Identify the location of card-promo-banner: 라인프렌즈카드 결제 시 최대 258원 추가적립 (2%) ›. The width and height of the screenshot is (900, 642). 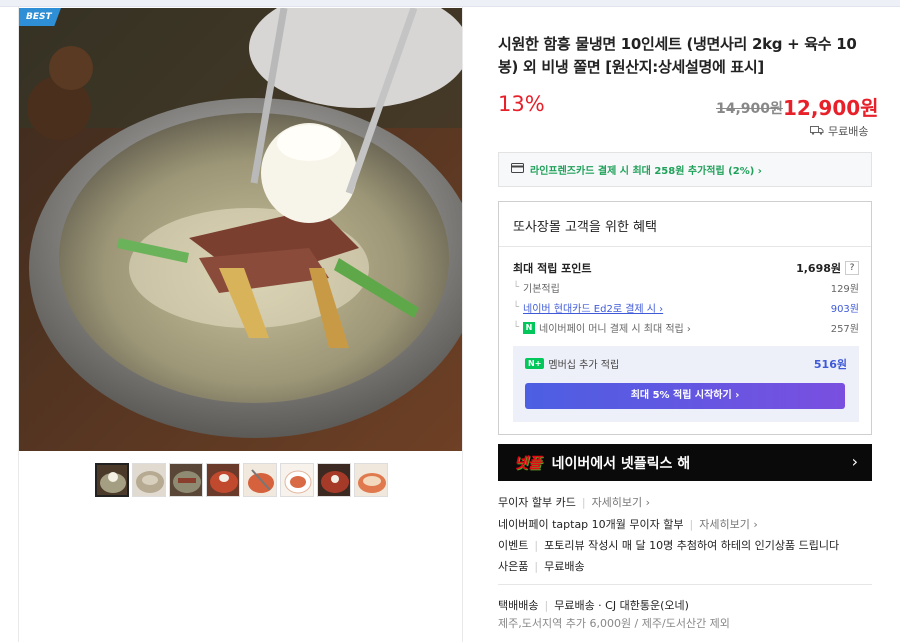
(685, 169).